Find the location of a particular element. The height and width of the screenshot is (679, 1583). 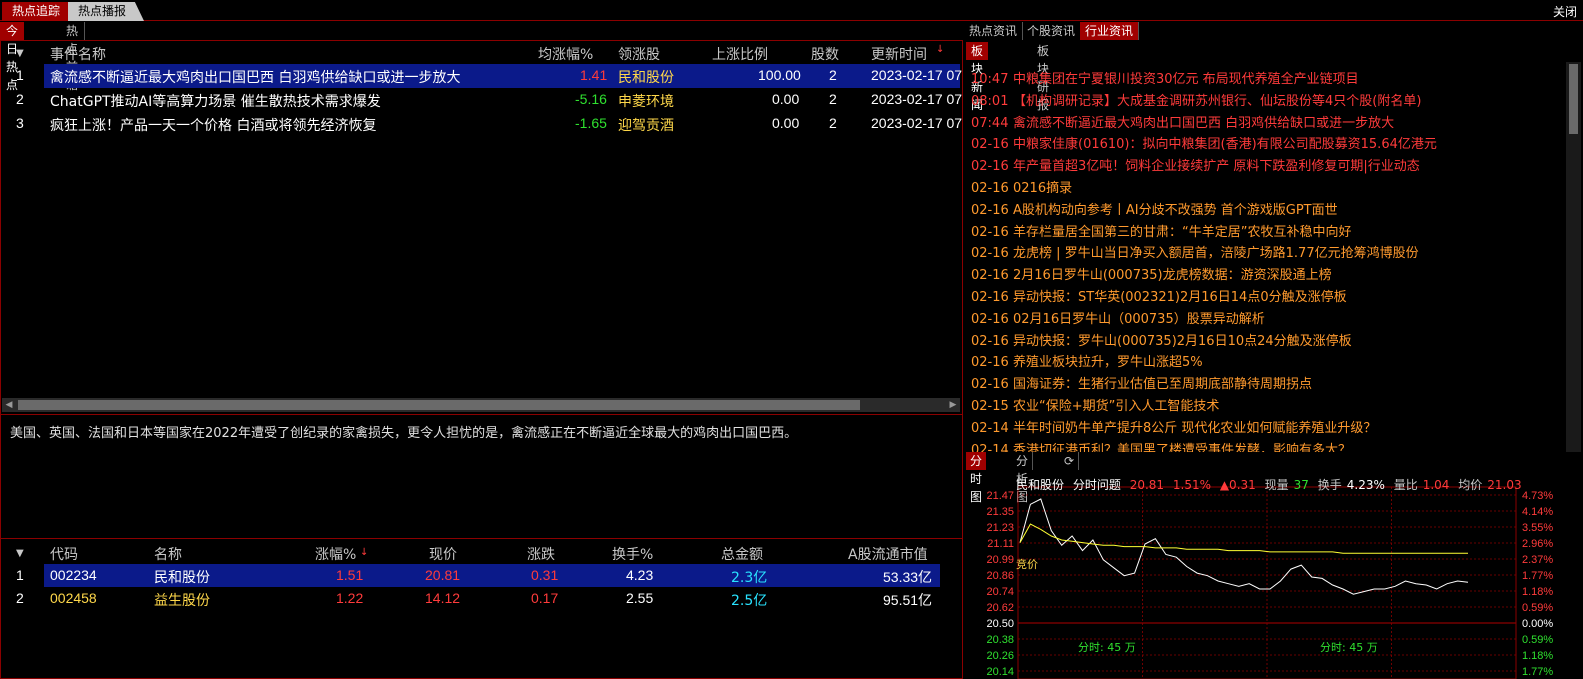

header-change: 涨跌 is located at coordinates (541, 554).